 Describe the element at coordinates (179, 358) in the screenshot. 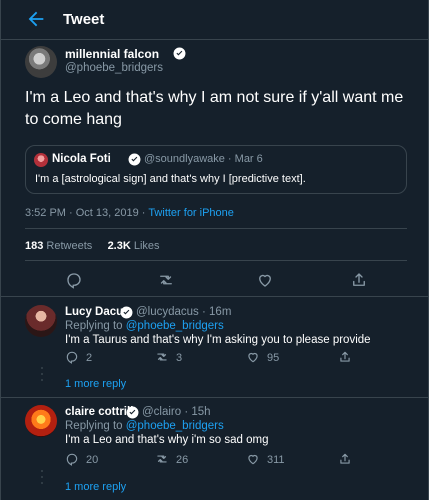

I see `retweet-count: 3` at that location.